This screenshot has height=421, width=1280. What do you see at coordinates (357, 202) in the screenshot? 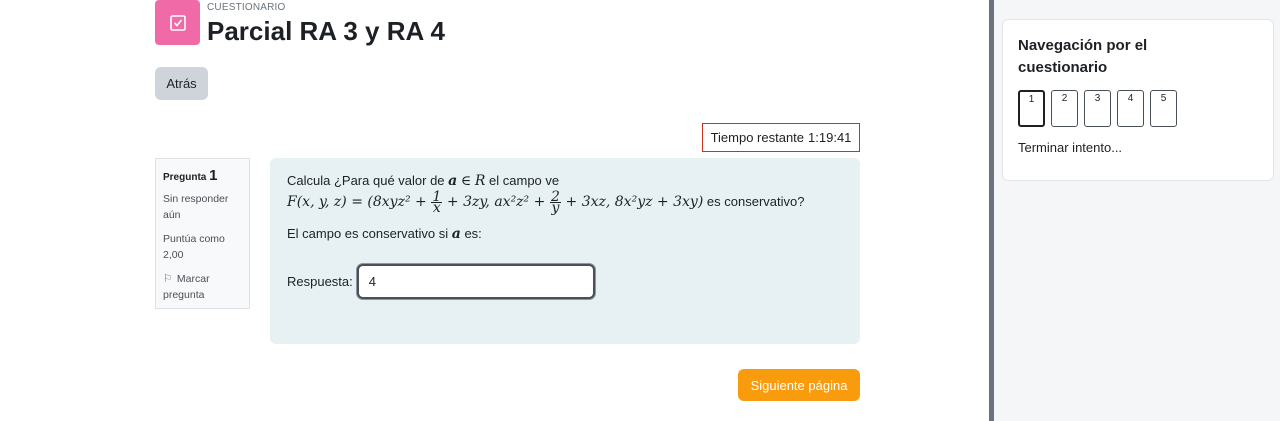
I see `formula-part-a: F(x, y, z) = (8xyz² +` at bounding box center [357, 202].